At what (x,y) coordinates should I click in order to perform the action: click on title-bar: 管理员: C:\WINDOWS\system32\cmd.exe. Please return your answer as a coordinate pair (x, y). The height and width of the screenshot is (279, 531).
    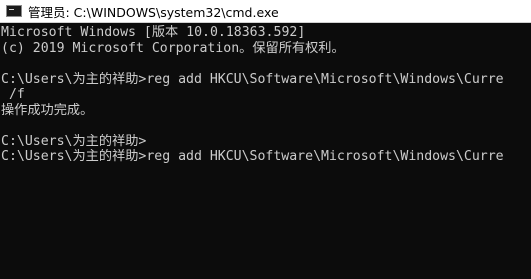
    Looking at the image, I should click on (265, 11).